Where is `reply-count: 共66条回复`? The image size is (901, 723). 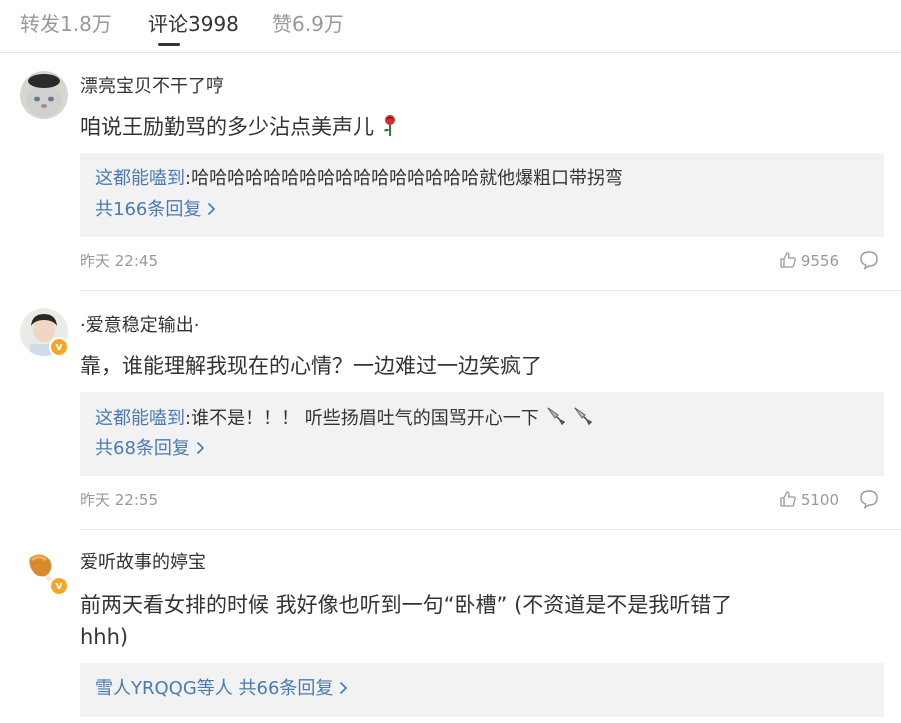
reply-count: 共66条回复 is located at coordinates (286, 688).